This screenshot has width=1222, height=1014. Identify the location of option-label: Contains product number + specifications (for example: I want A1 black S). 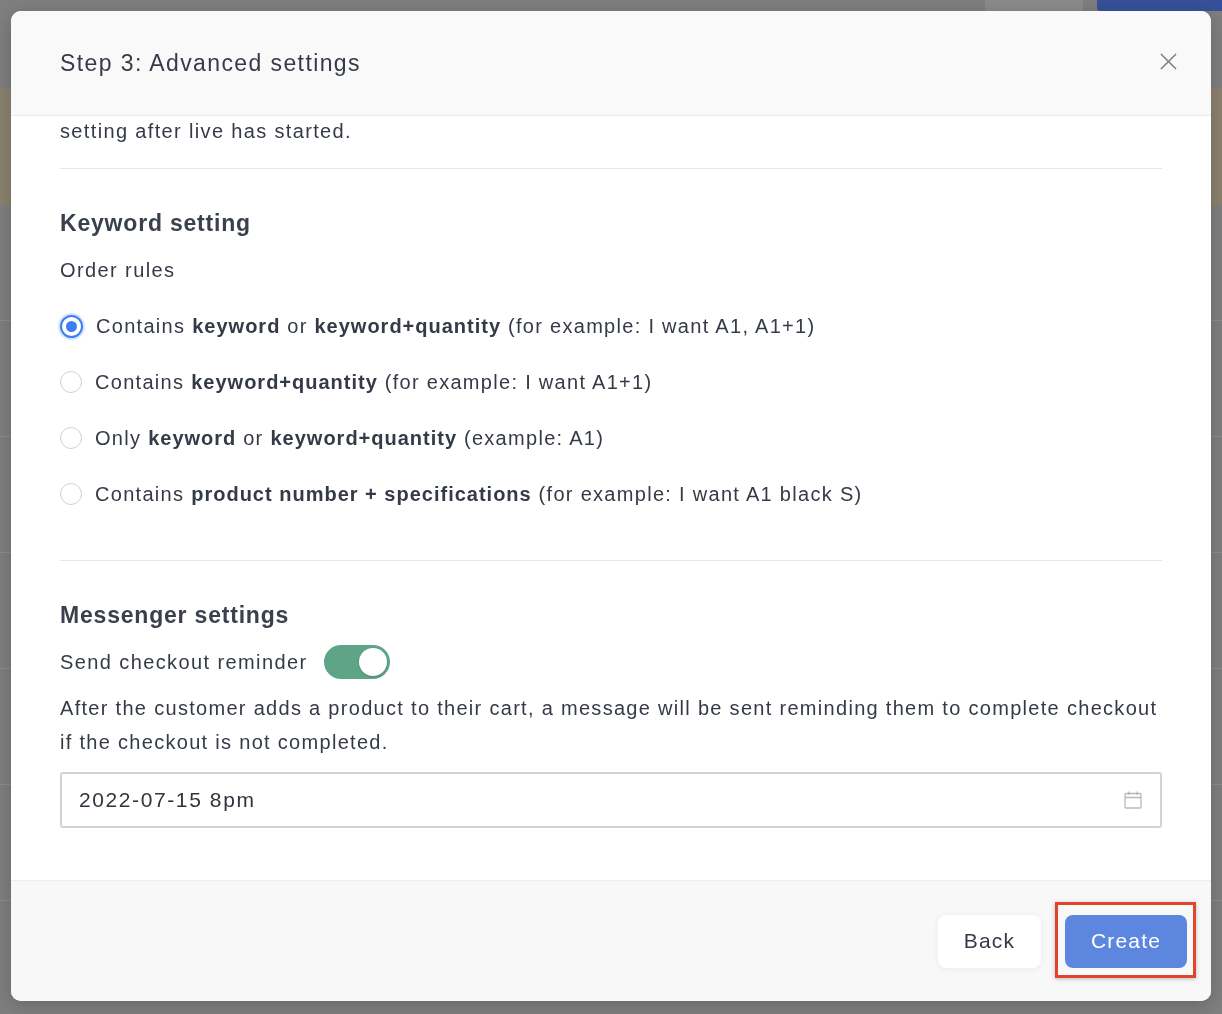
(479, 494).